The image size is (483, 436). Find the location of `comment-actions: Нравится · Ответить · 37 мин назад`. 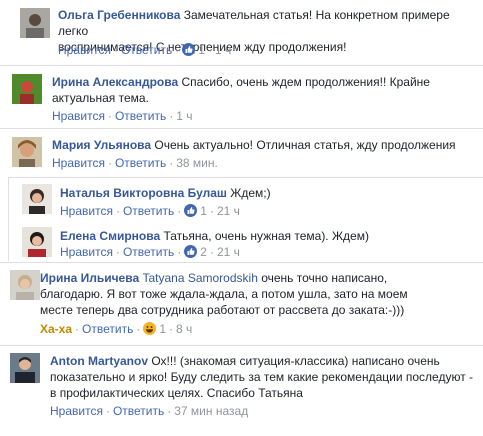

comment-actions: Нравится · Ответить · 37 мин назад is located at coordinates (149, 411).